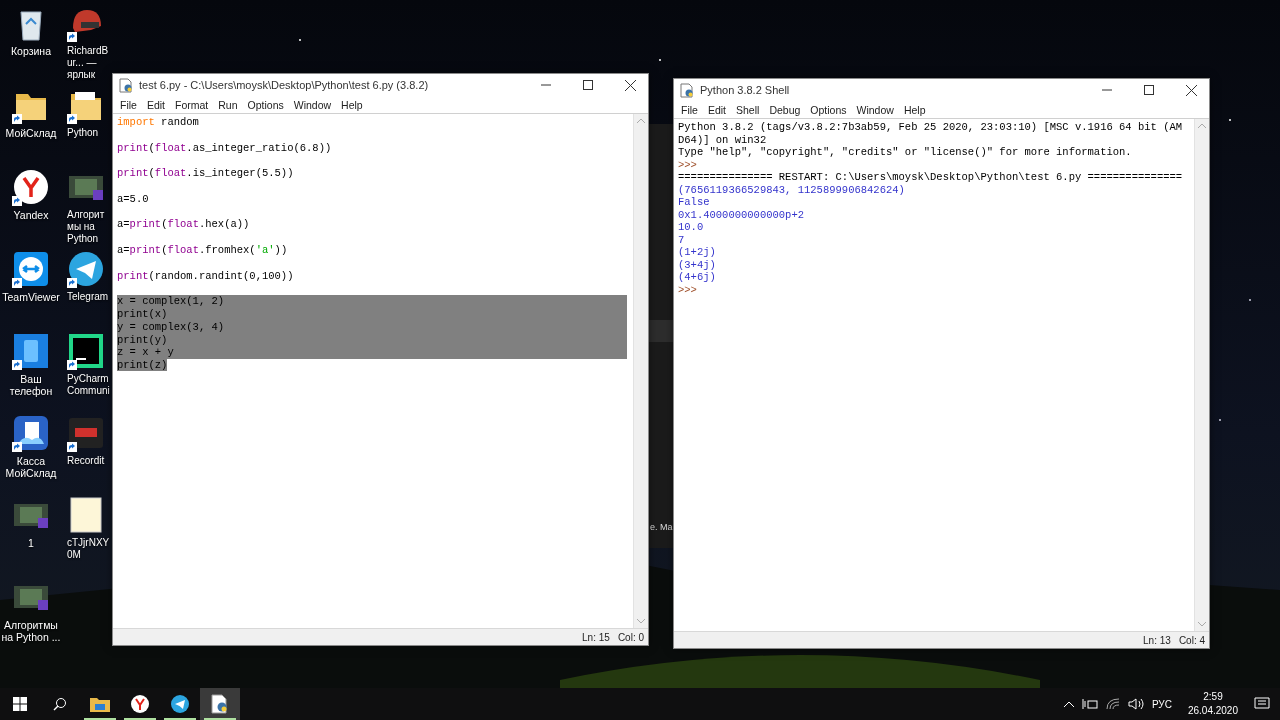 Image resolution: width=1280 pixels, height=720 pixels. Describe the element at coordinates (31, 543) in the screenshot. I see `icon-label: 1` at that location.